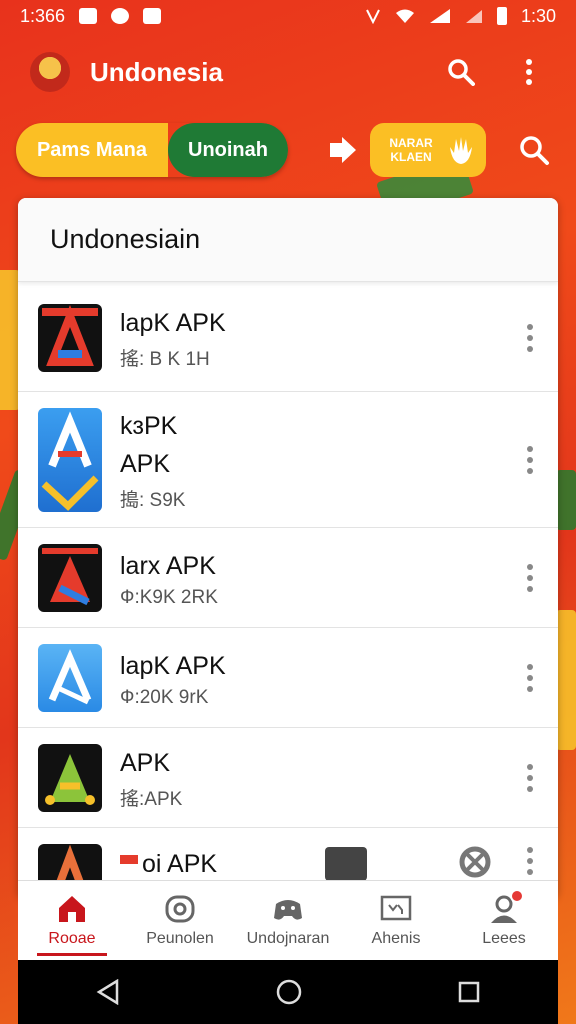 This screenshot has width=576, height=1024. Describe the element at coordinates (228, 150) in the screenshot. I see `toggle-option-right: Unoinah` at that location.